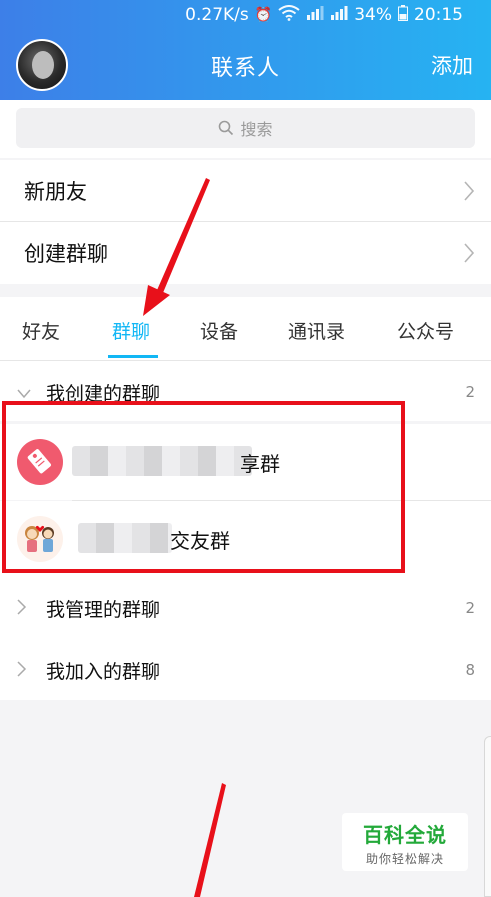 This screenshot has height=897, width=491. Describe the element at coordinates (452, 65) in the screenshot. I see `add-button: 添加` at that location.